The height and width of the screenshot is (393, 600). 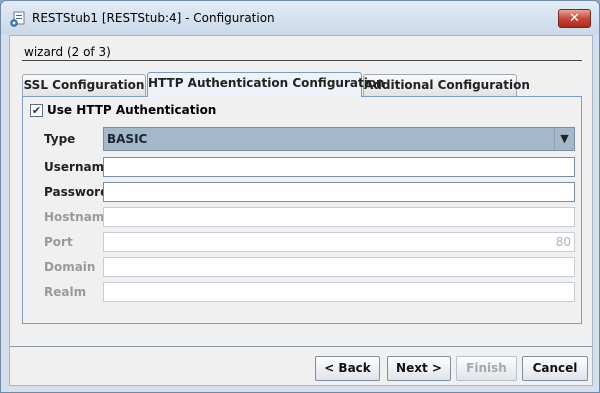 What do you see at coordinates (419, 368) in the screenshot?
I see `next-button: Next >` at bounding box center [419, 368].